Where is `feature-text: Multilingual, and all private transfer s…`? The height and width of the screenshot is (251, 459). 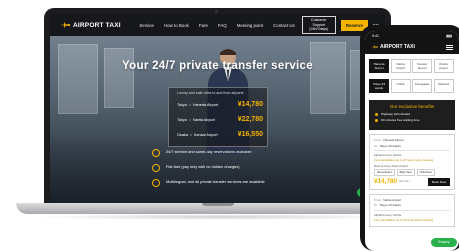
feature-text: Multilingual, and all private transfer s… is located at coordinates (215, 181).